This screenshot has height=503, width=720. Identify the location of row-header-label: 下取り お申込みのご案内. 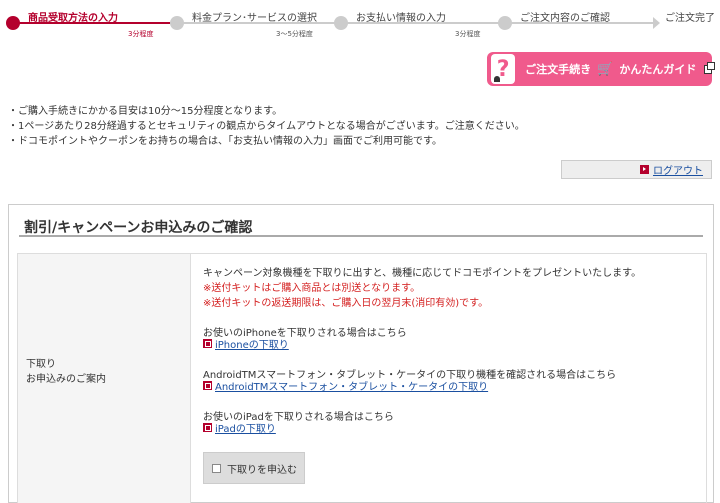
(66, 372).